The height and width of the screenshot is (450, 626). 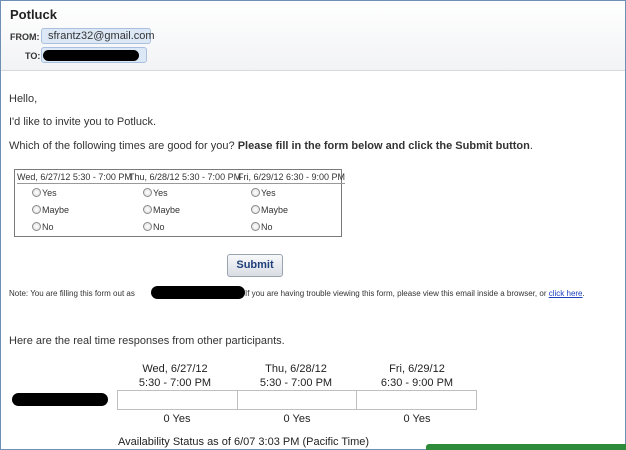 What do you see at coordinates (526, 447) in the screenshot?
I see `status-bar` at bounding box center [526, 447].